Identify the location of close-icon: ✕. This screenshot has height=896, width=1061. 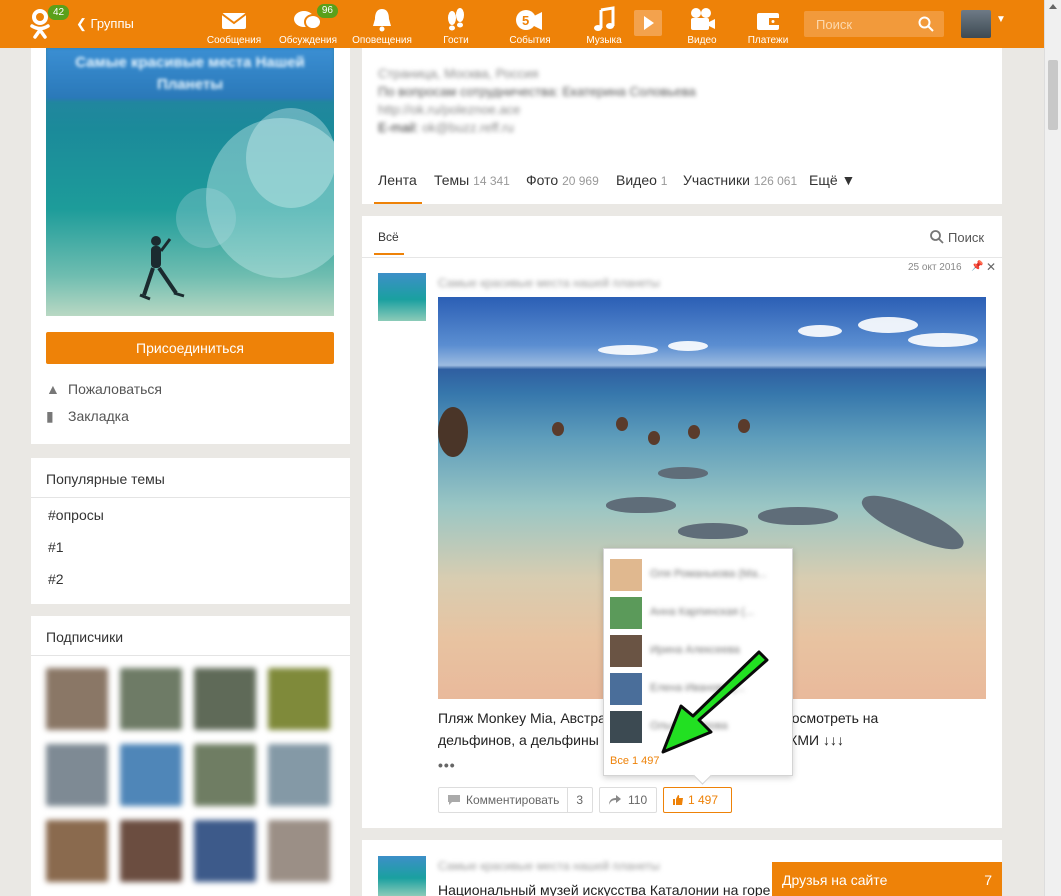
(991, 267).